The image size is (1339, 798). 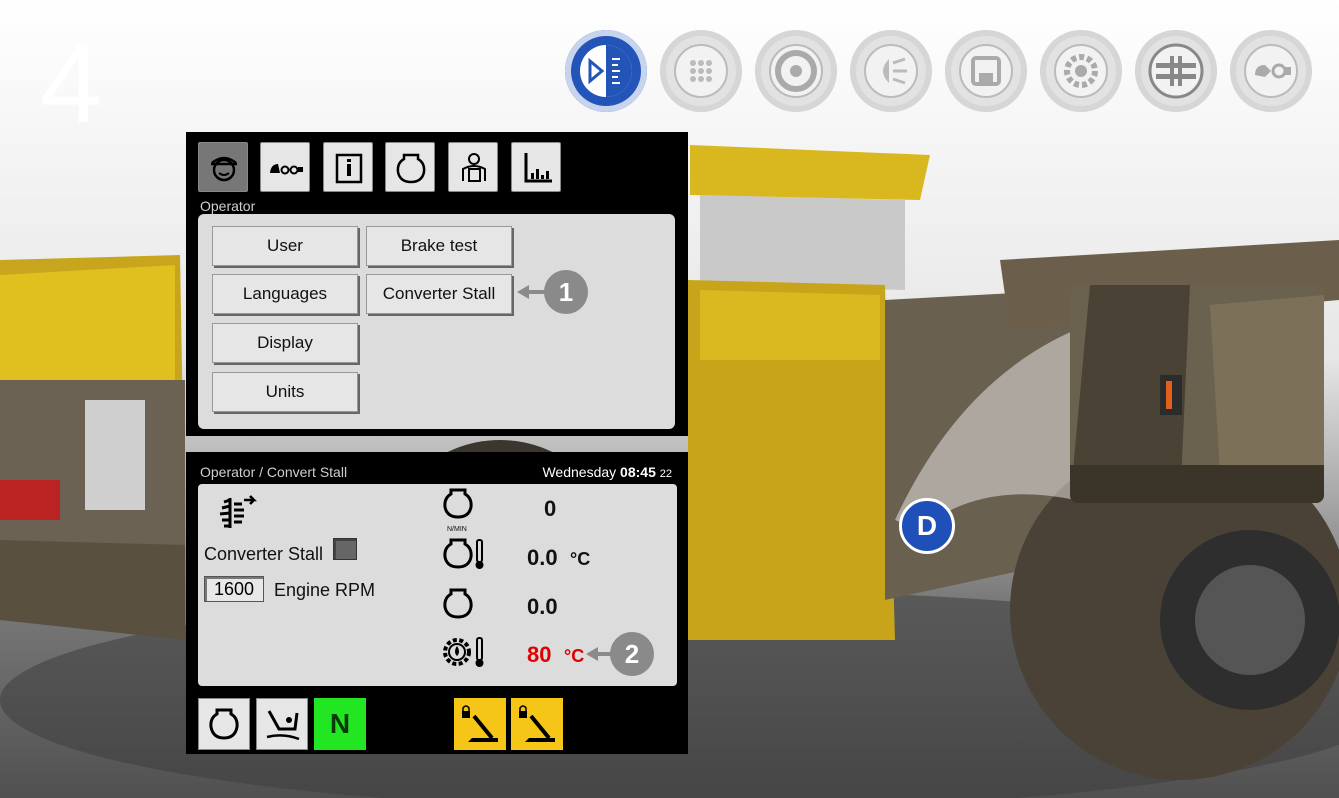 What do you see at coordinates (439, 294) in the screenshot?
I see `converter-stall-button: Converter Stall` at bounding box center [439, 294].